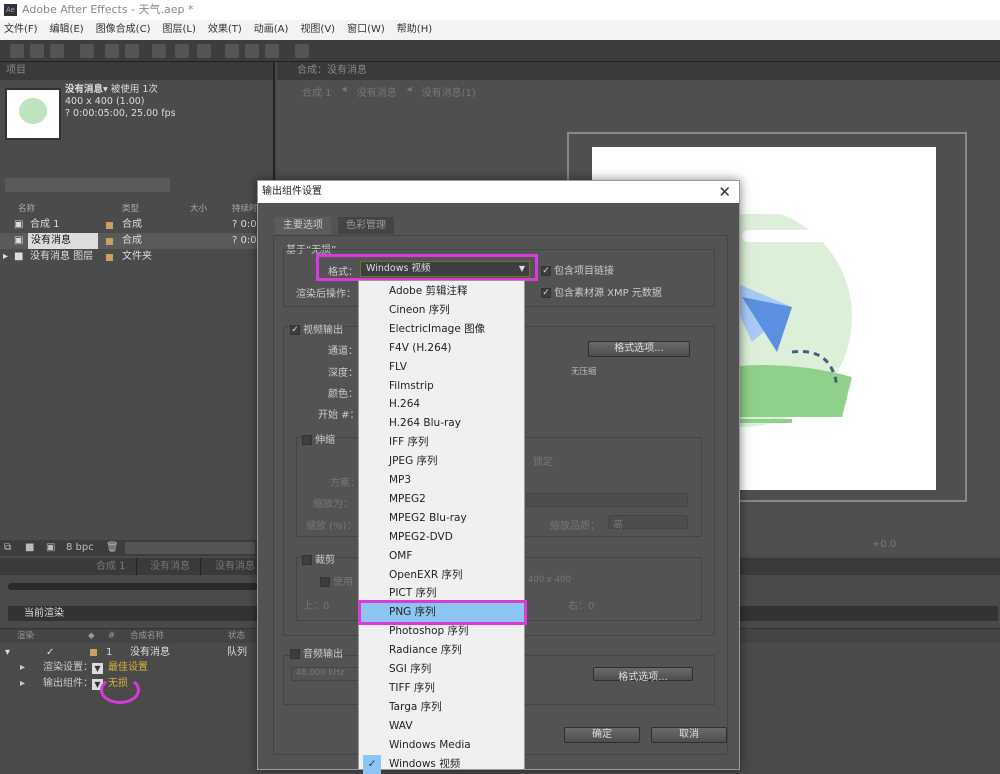  I want to click on interpret-footage-icon: ⧉, so click(7, 548).